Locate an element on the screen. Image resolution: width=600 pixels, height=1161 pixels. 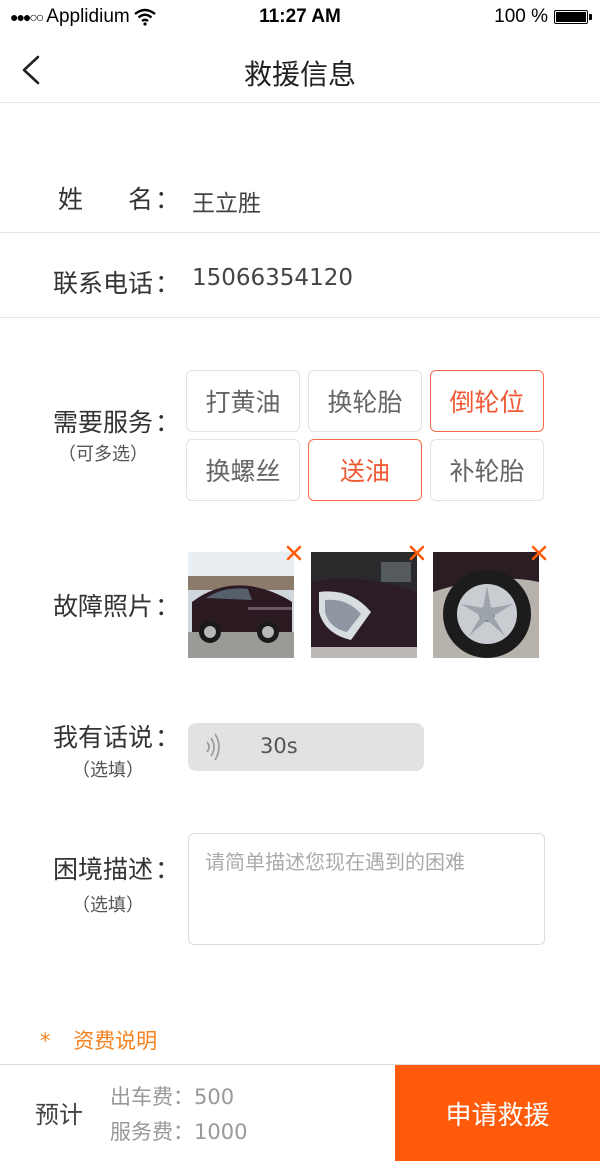
service-label-colon: ： is located at coordinates (168, 422).